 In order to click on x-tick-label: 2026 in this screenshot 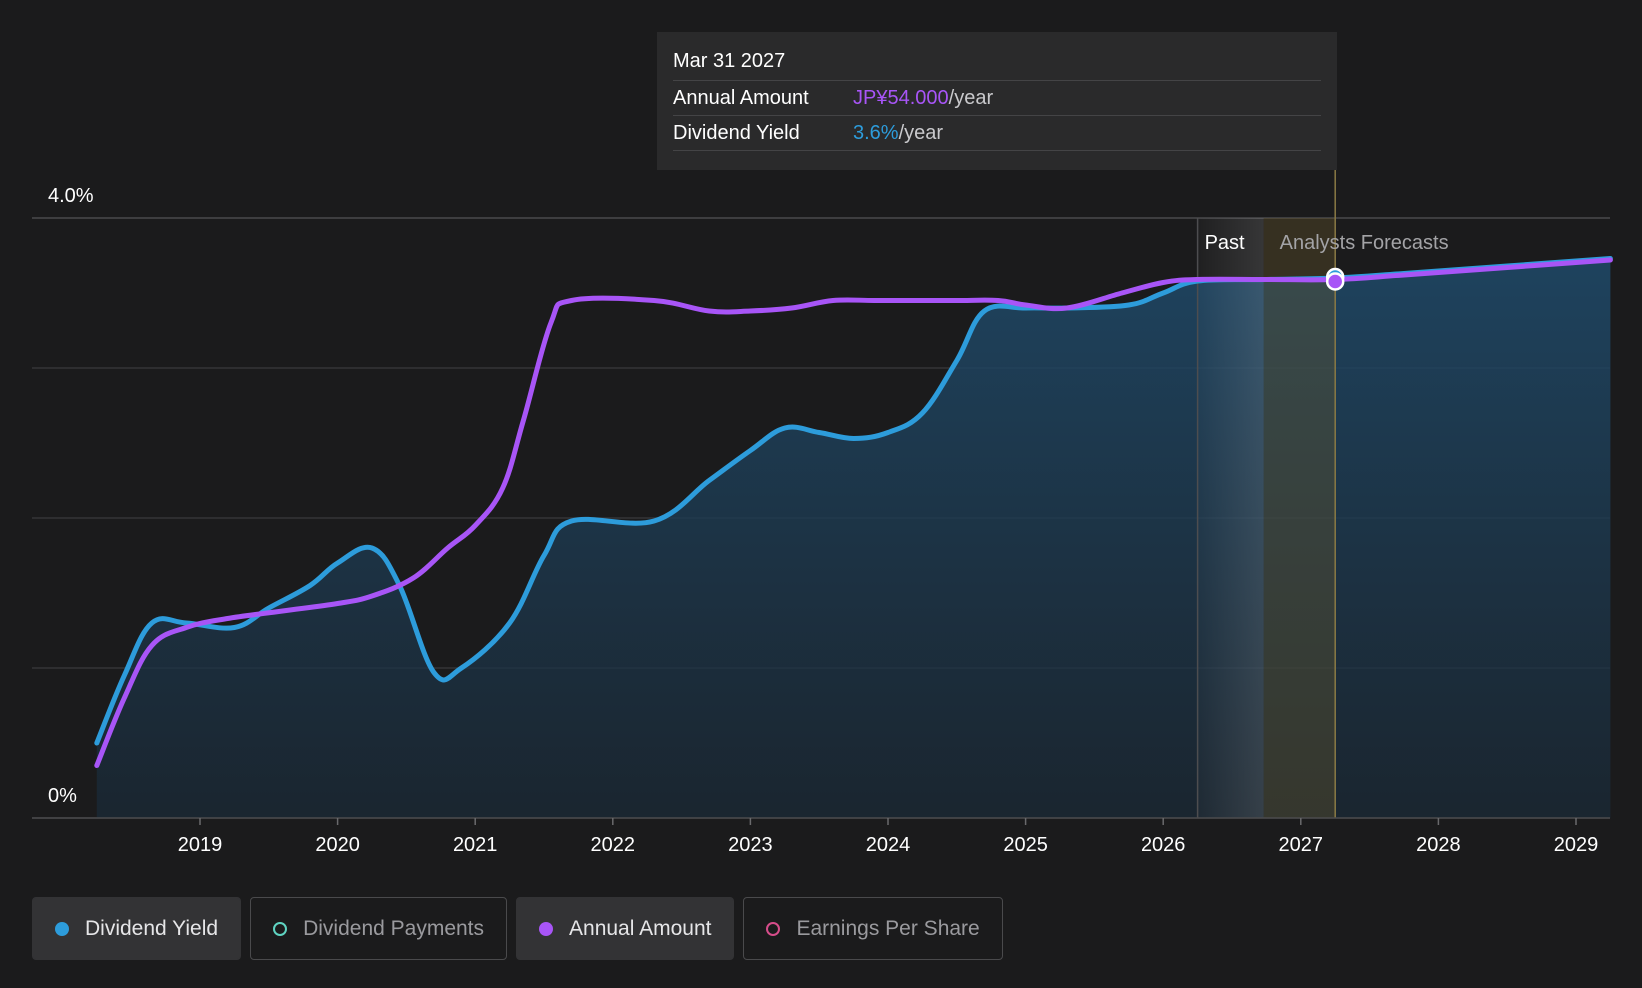, I will do `click(1163, 845)`.